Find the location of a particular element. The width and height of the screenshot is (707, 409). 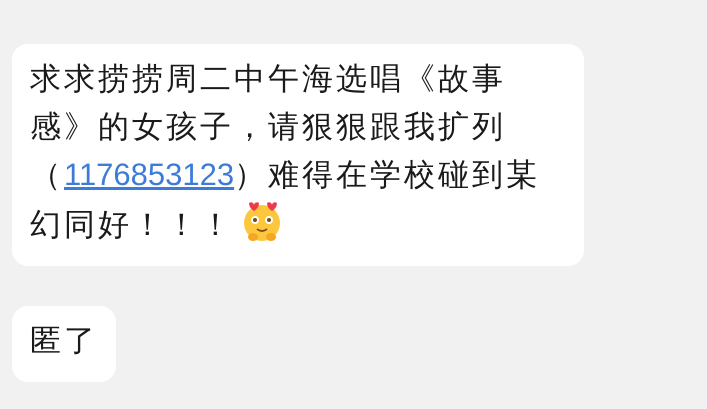

phone-number-link: 1176853123 is located at coordinates (149, 174).